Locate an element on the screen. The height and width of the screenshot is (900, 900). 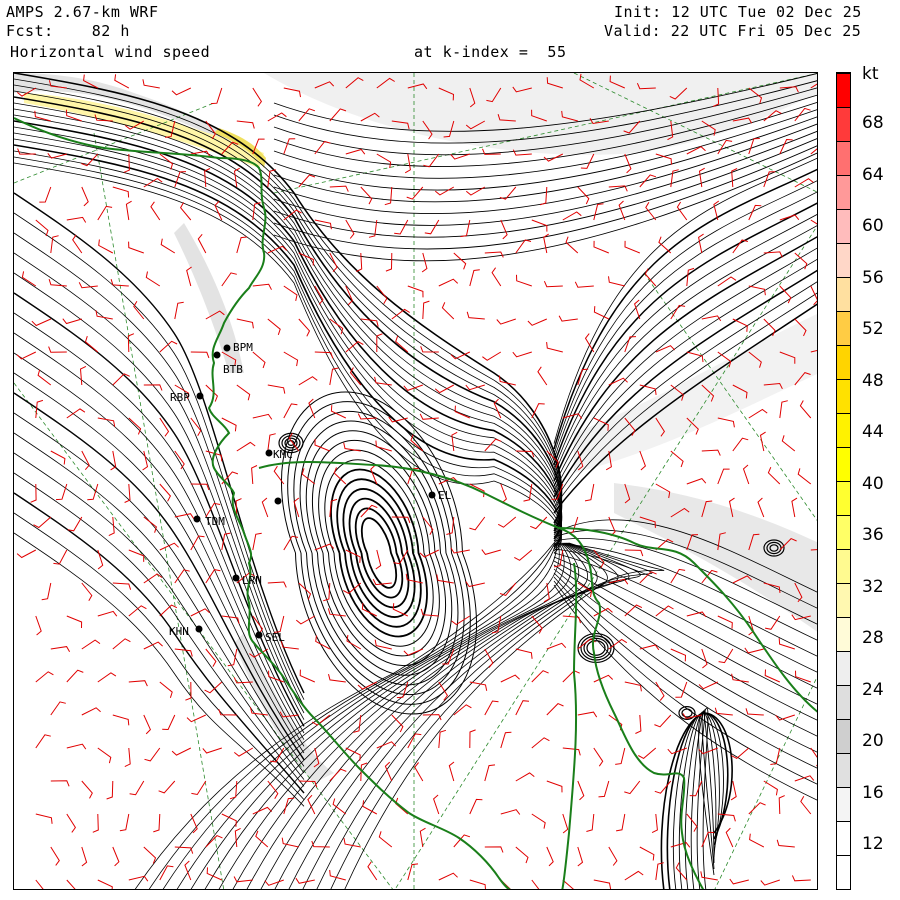
colorbar-unit: kt is located at coordinates (870, 74).